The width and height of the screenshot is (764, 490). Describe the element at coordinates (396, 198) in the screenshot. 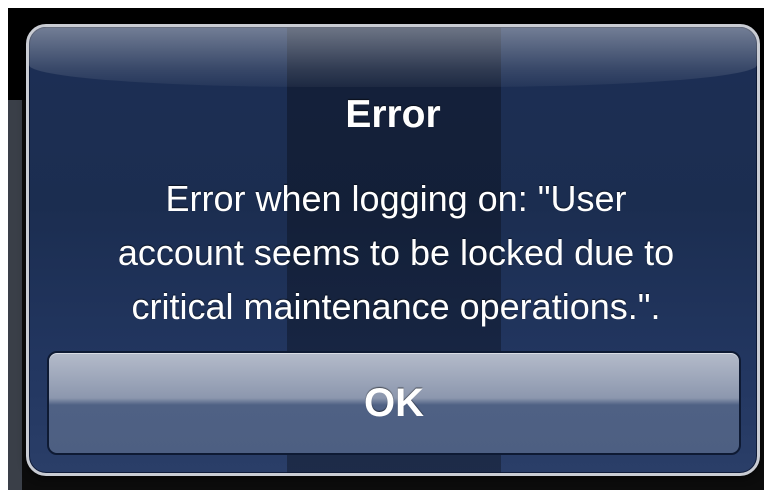

I see `dialog-message-line: Error when logging on: "User` at that location.